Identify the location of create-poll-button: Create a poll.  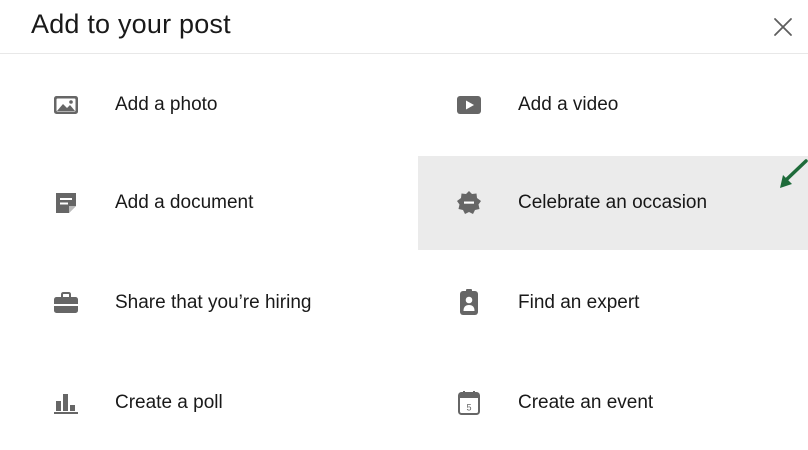
(219, 403).